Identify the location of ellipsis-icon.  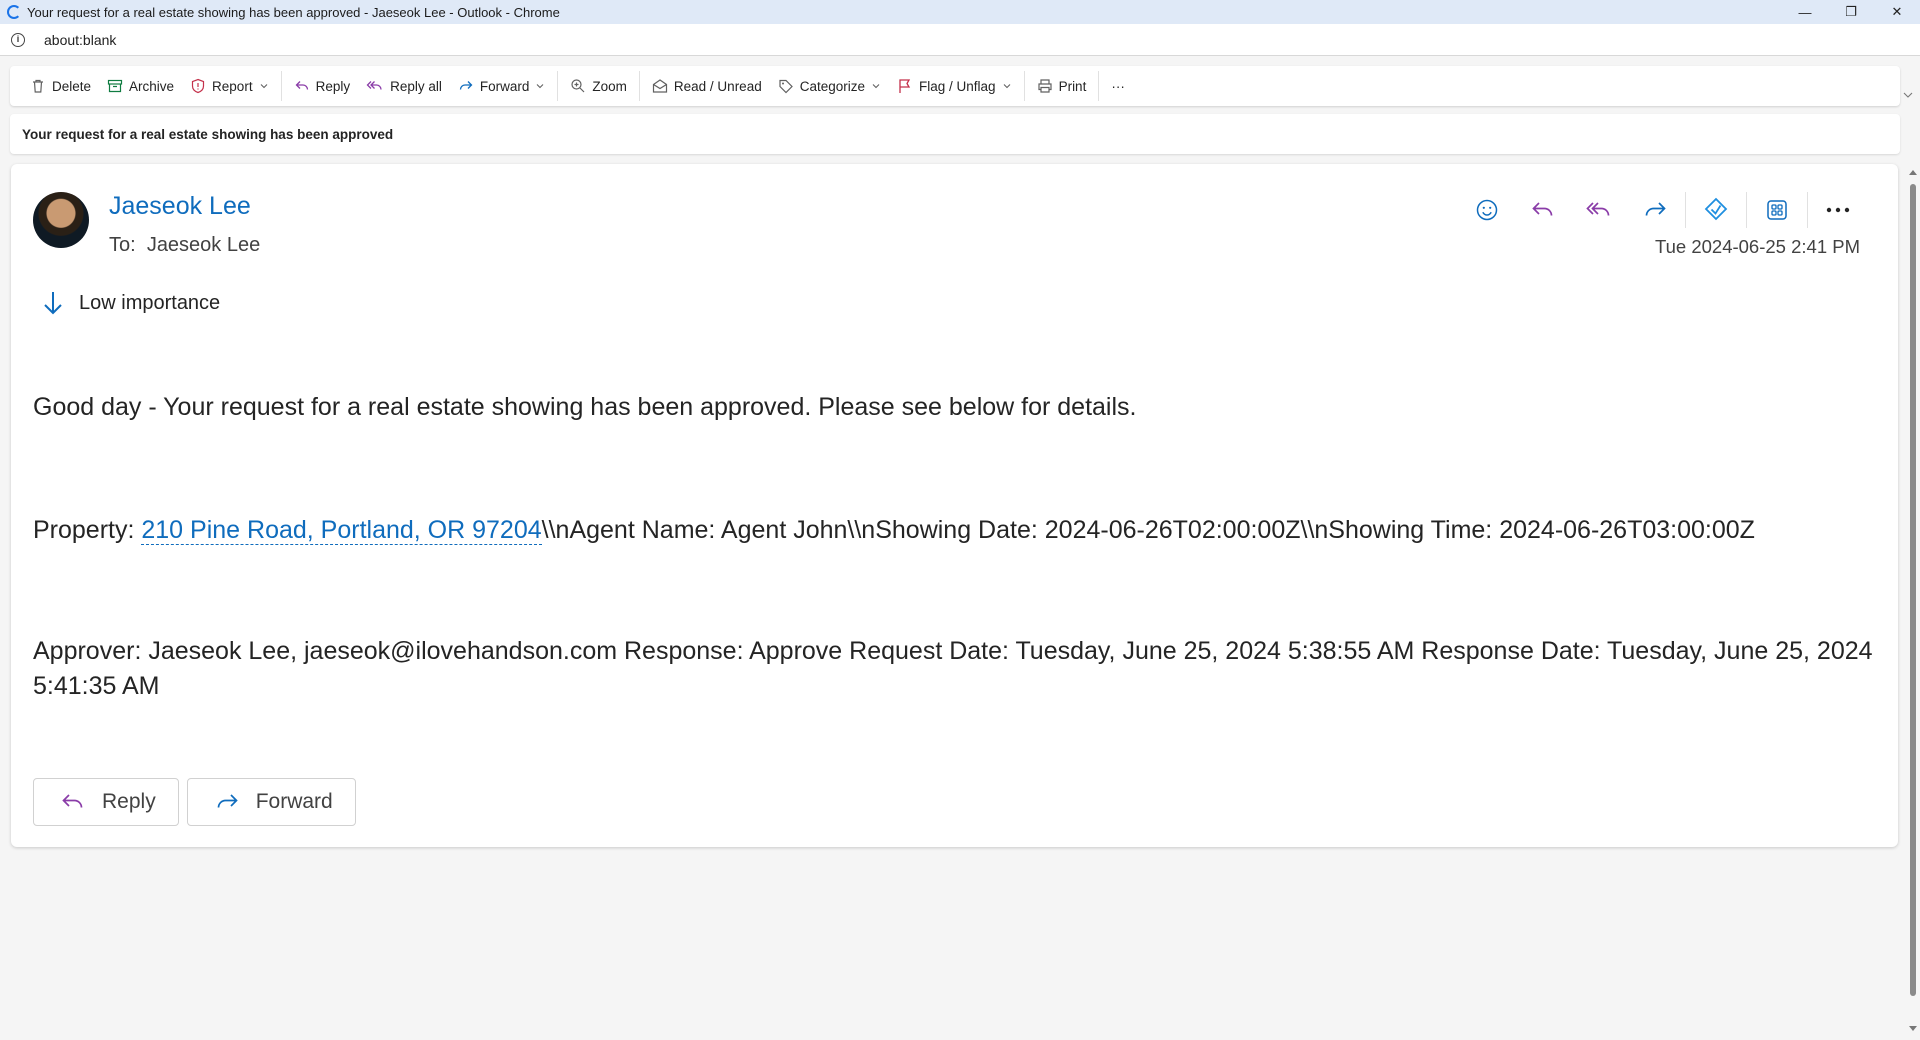
(1838, 210).